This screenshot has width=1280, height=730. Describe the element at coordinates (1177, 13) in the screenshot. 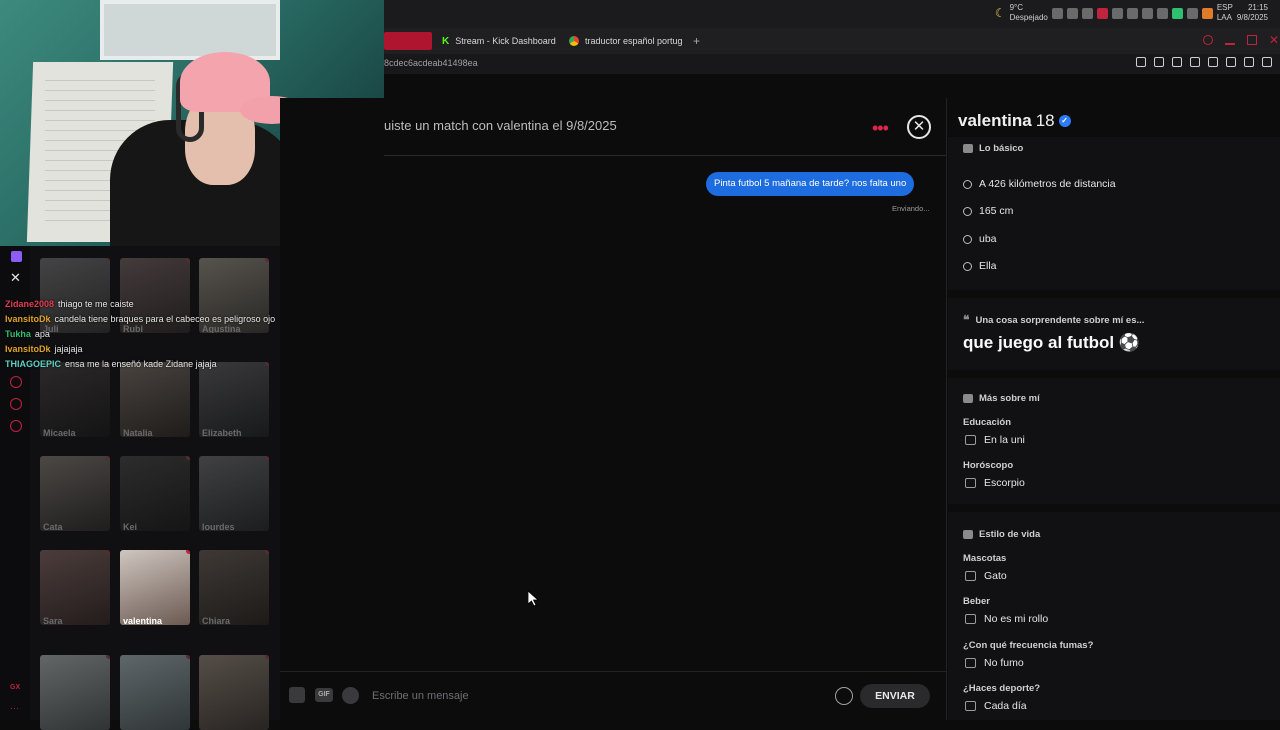

I see `nvidia-icon` at that location.